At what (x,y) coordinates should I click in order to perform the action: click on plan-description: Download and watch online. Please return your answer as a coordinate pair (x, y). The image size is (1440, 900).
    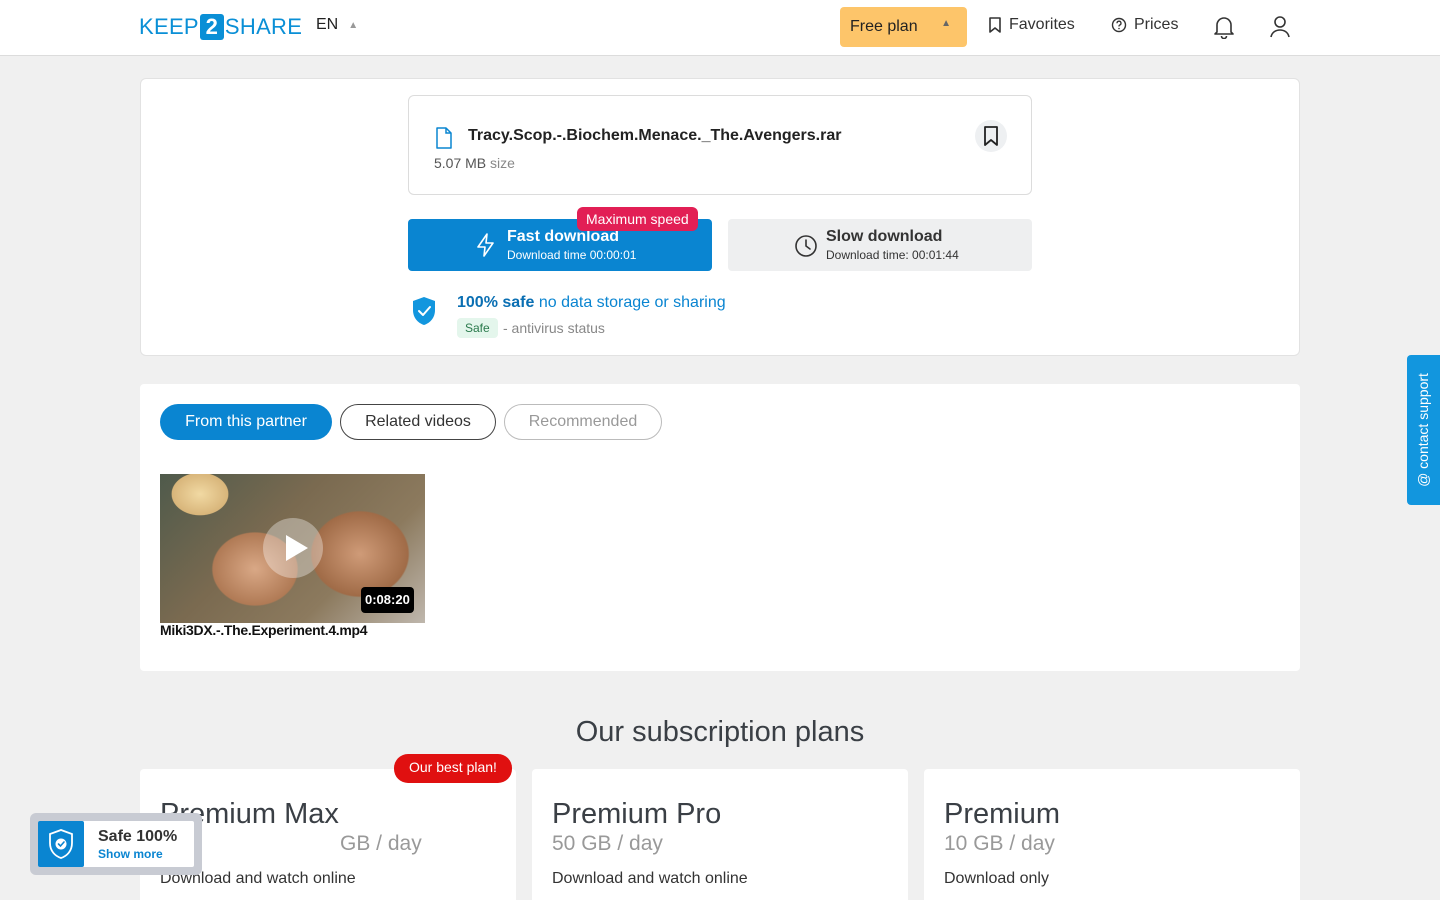
    Looking at the image, I should click on (650, 878).